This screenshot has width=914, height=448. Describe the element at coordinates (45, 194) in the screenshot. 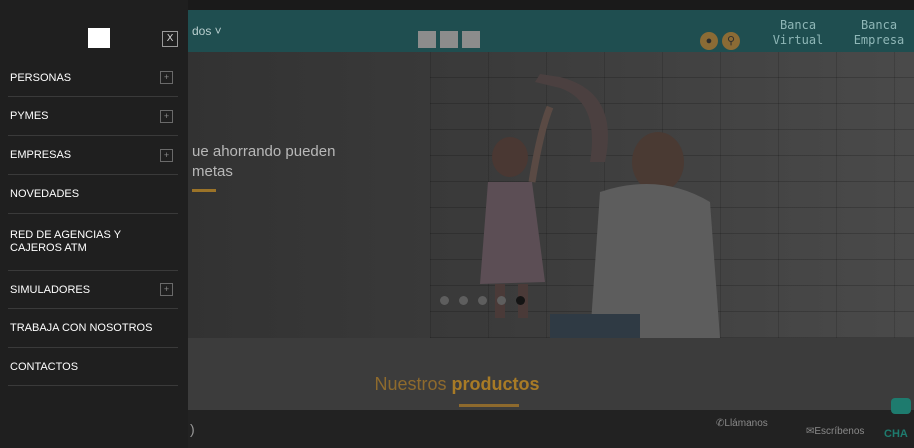

I see `menu-item-label: NOVEDADES` at that location.